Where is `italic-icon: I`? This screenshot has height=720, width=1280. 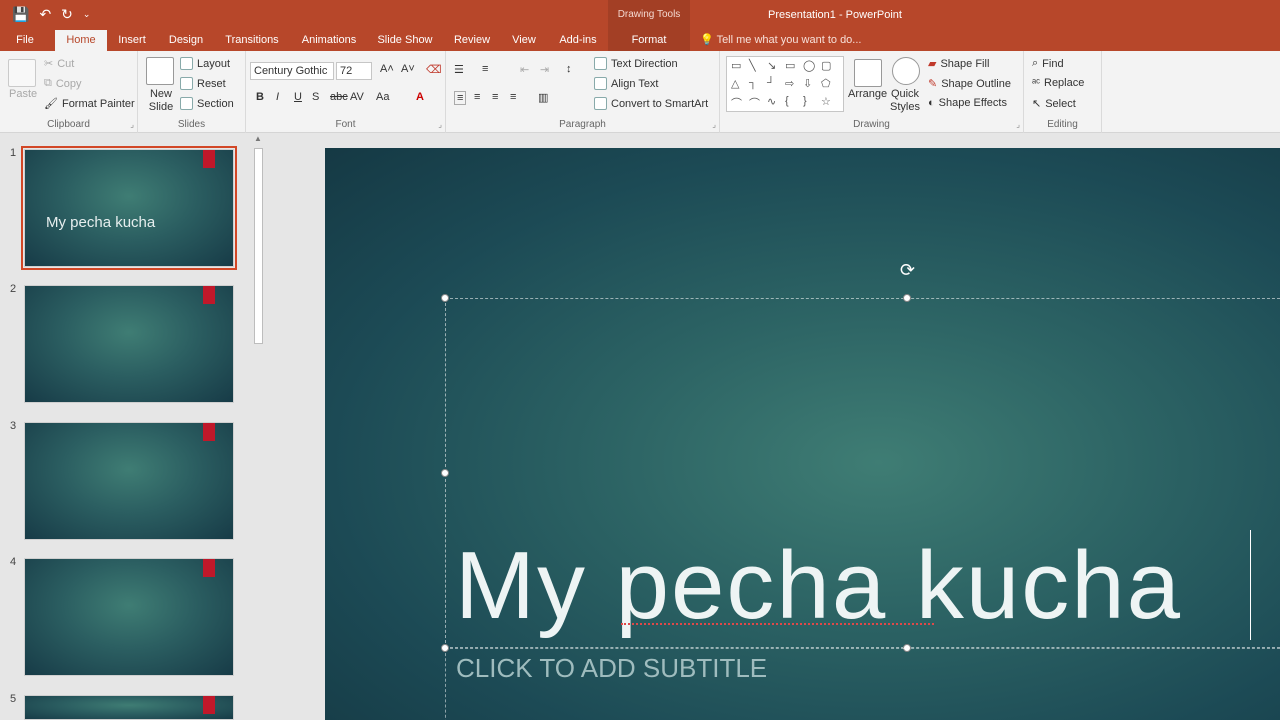 italic-icon: I is located at coordinates (277, 97).